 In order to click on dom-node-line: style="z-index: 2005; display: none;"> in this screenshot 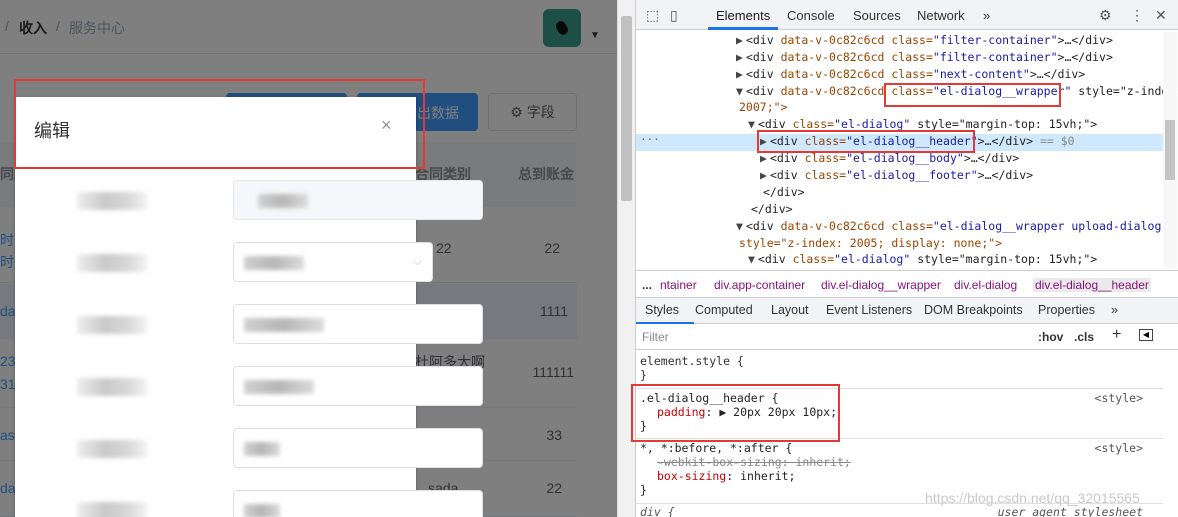, I will do `click(899, 244)`.